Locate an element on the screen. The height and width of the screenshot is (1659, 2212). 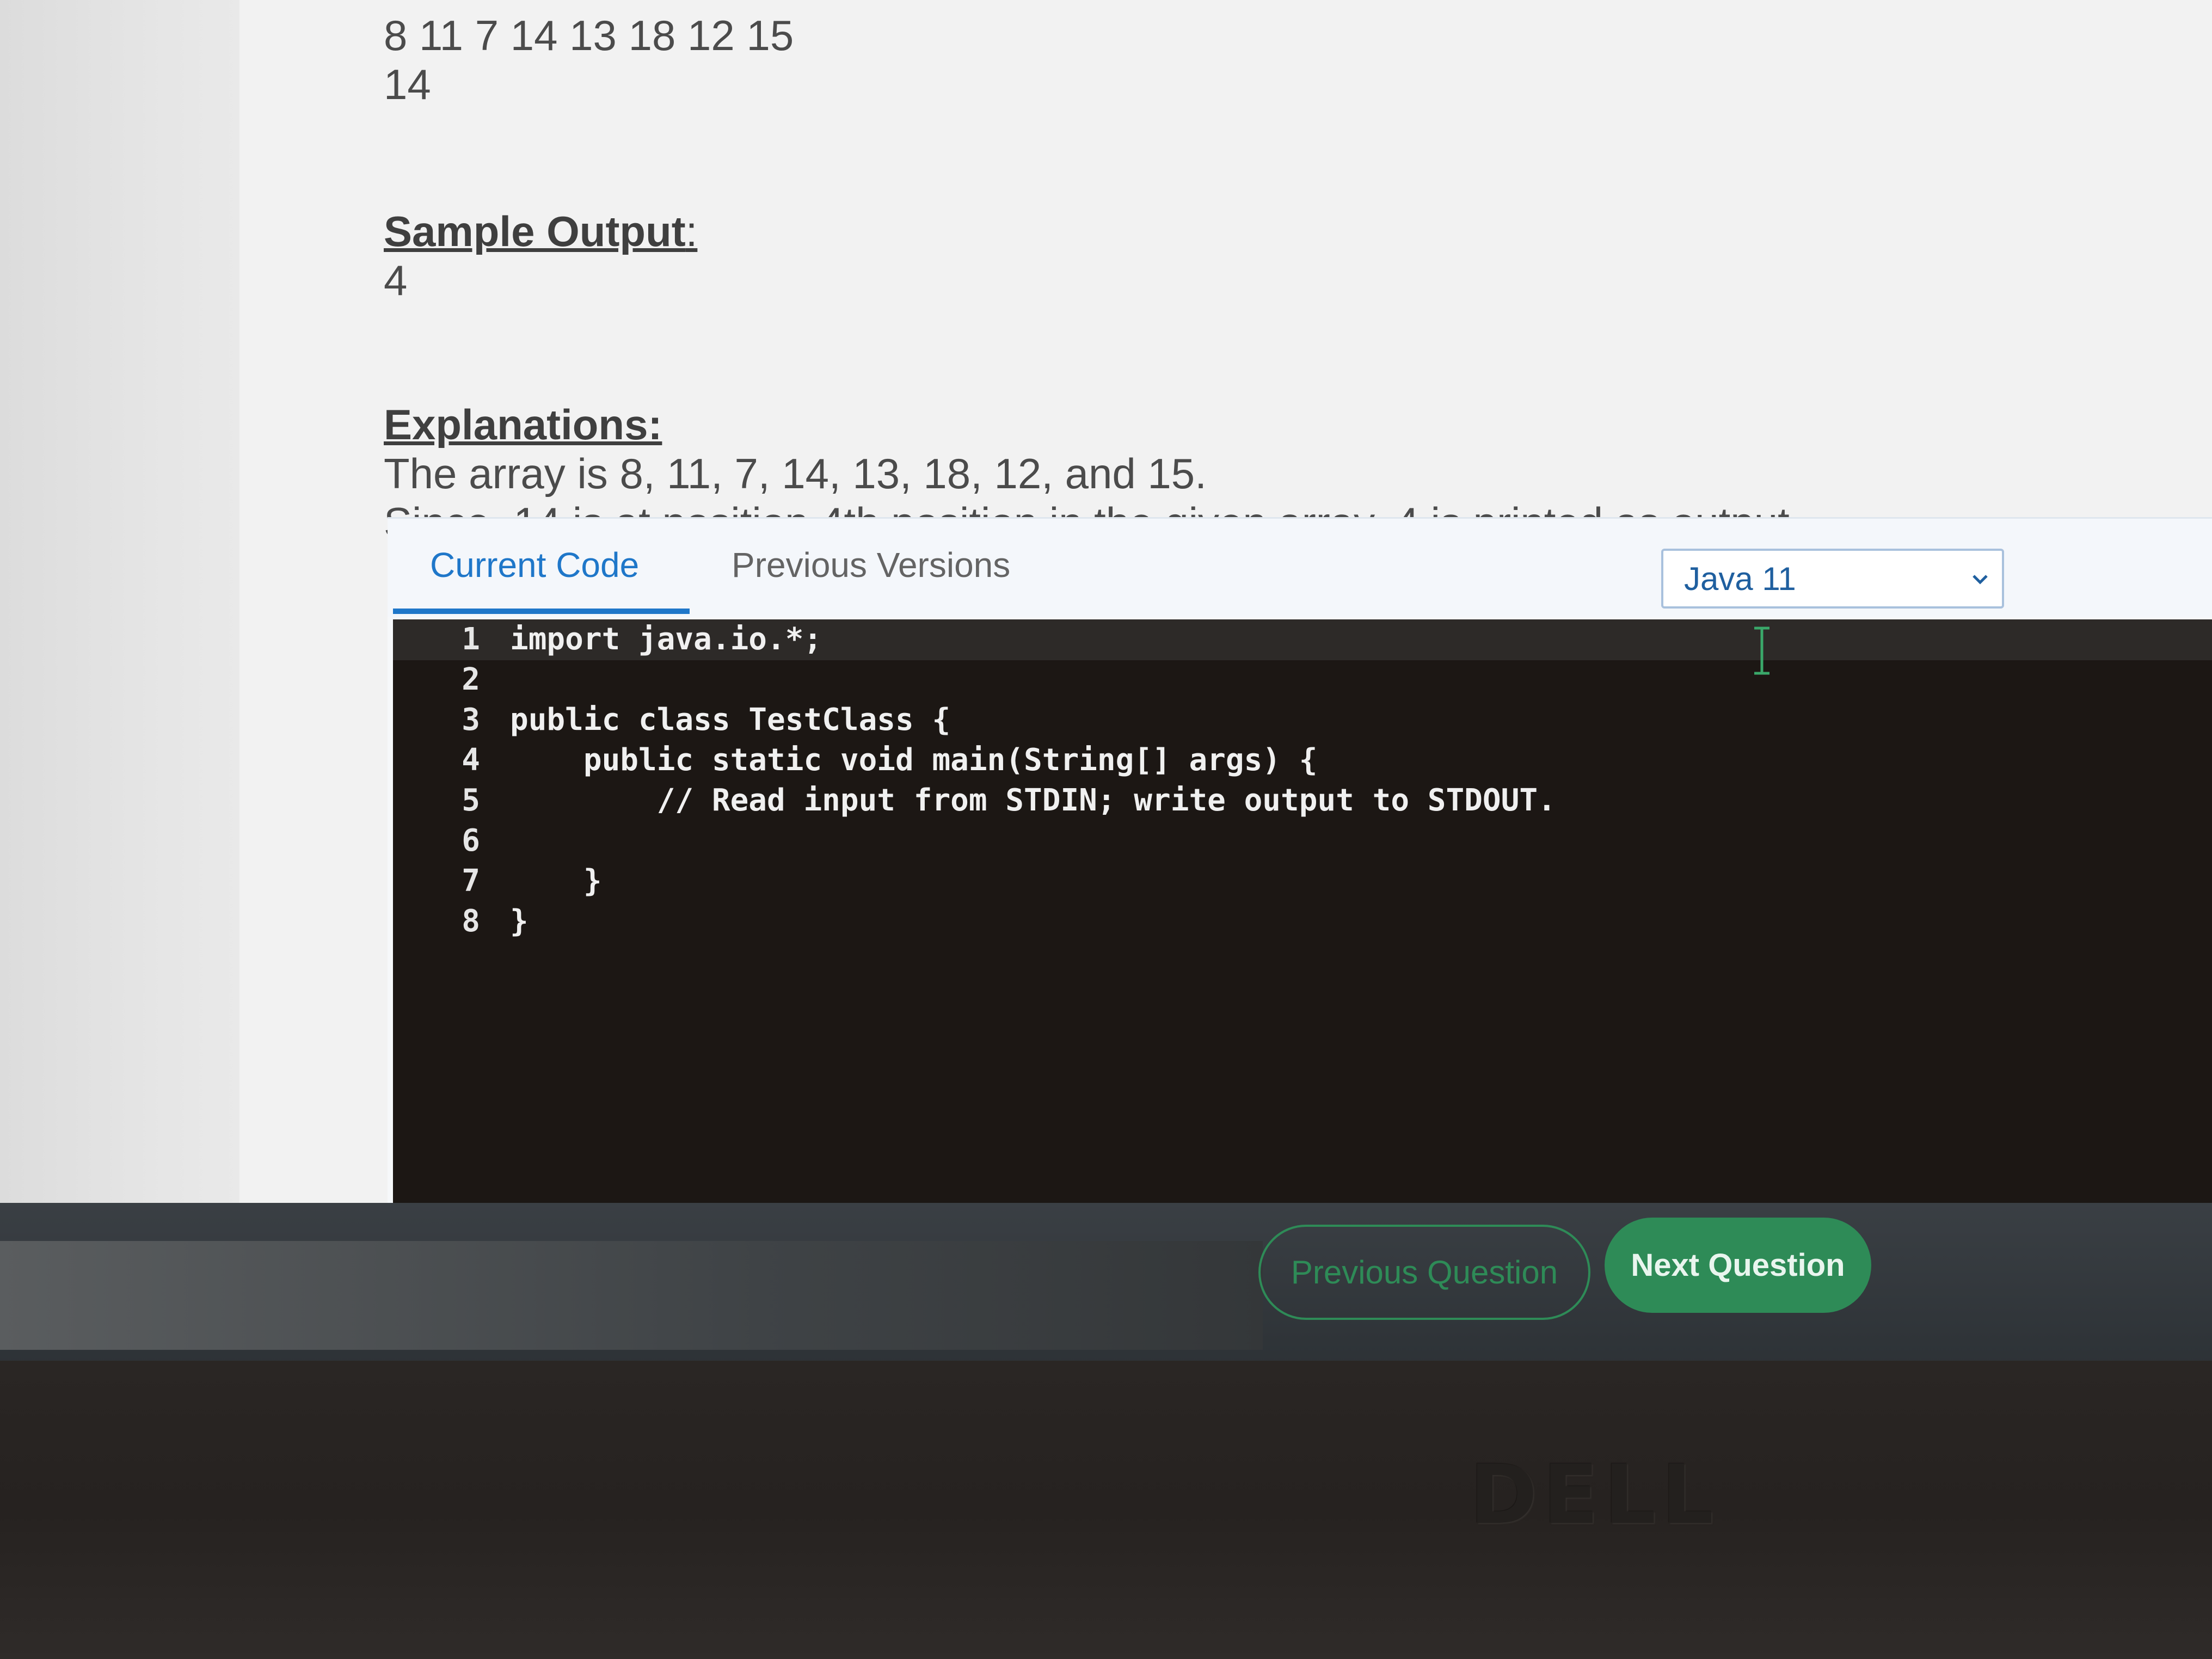
code-line: public static void main(String[] args) { is located at coordinates (914, 761).